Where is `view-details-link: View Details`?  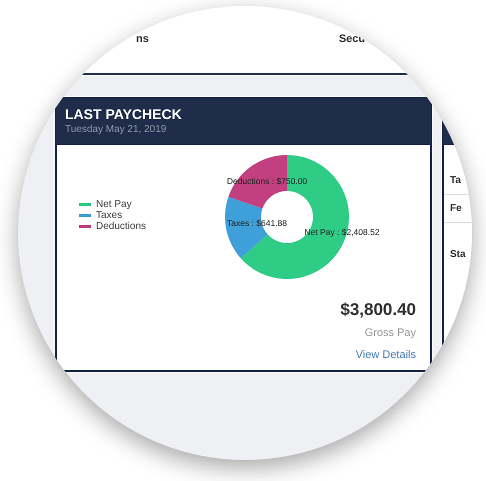
view-details-link: View Details is located at coordinates (386, 355).